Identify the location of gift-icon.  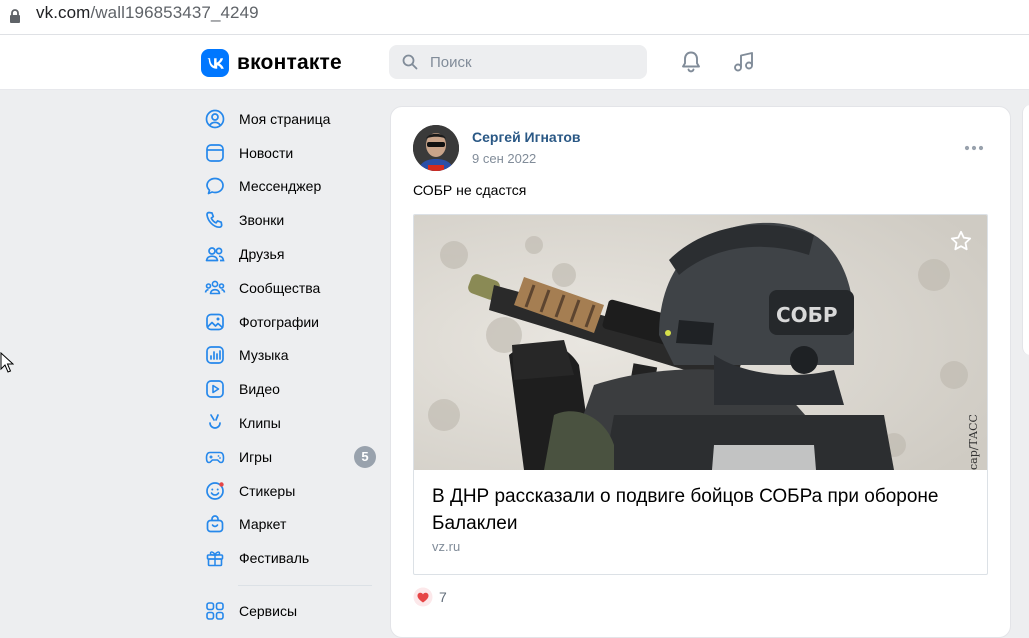
(215, 559).